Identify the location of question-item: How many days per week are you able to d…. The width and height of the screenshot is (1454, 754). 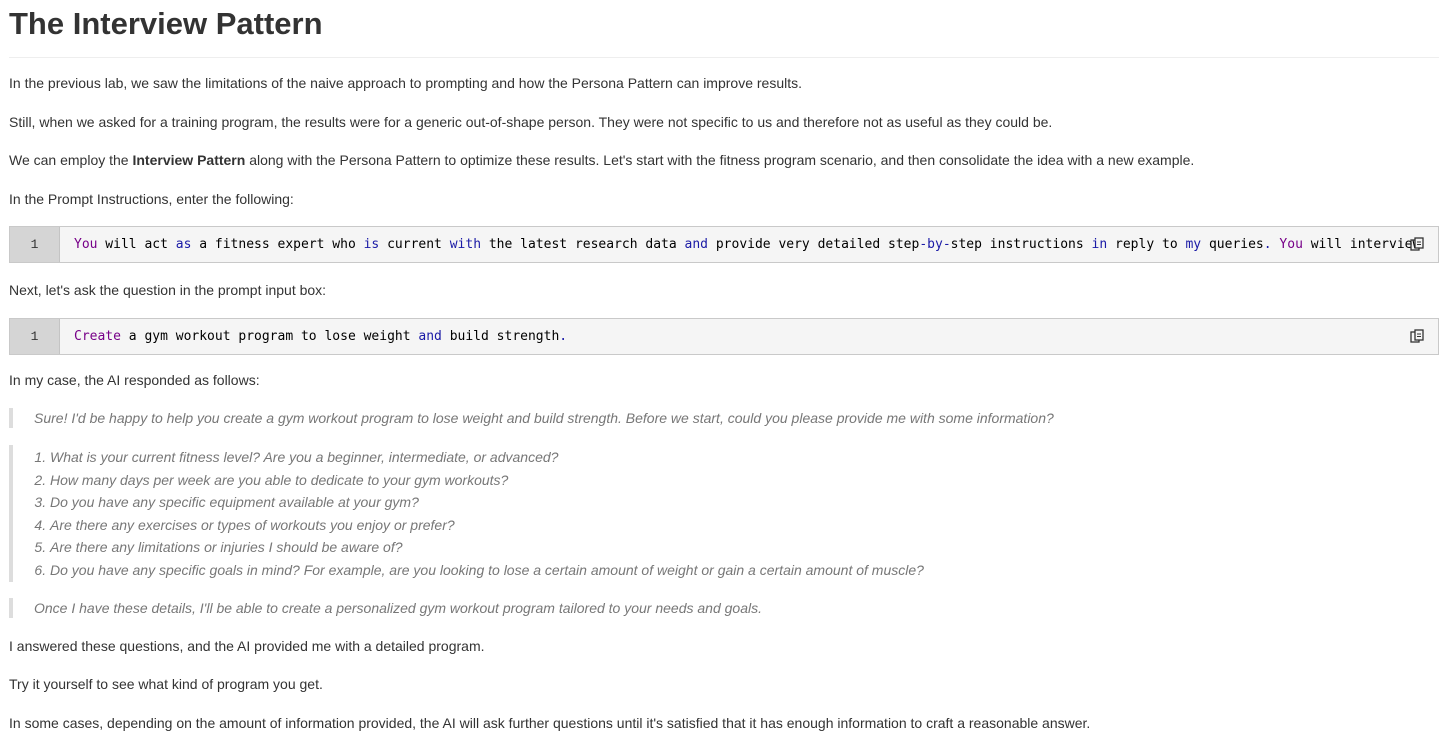
(487, 480).